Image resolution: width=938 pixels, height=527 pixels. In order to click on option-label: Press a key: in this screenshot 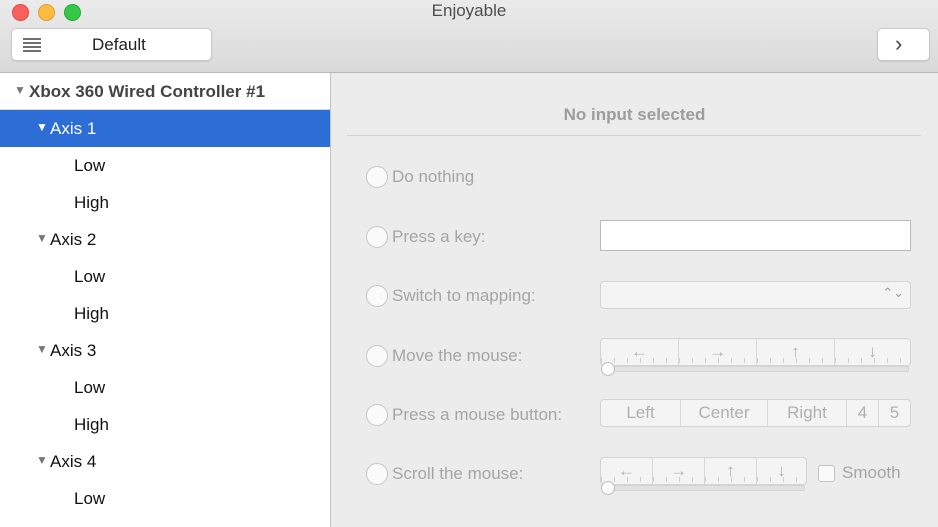, I will do `click(439, 236)`.